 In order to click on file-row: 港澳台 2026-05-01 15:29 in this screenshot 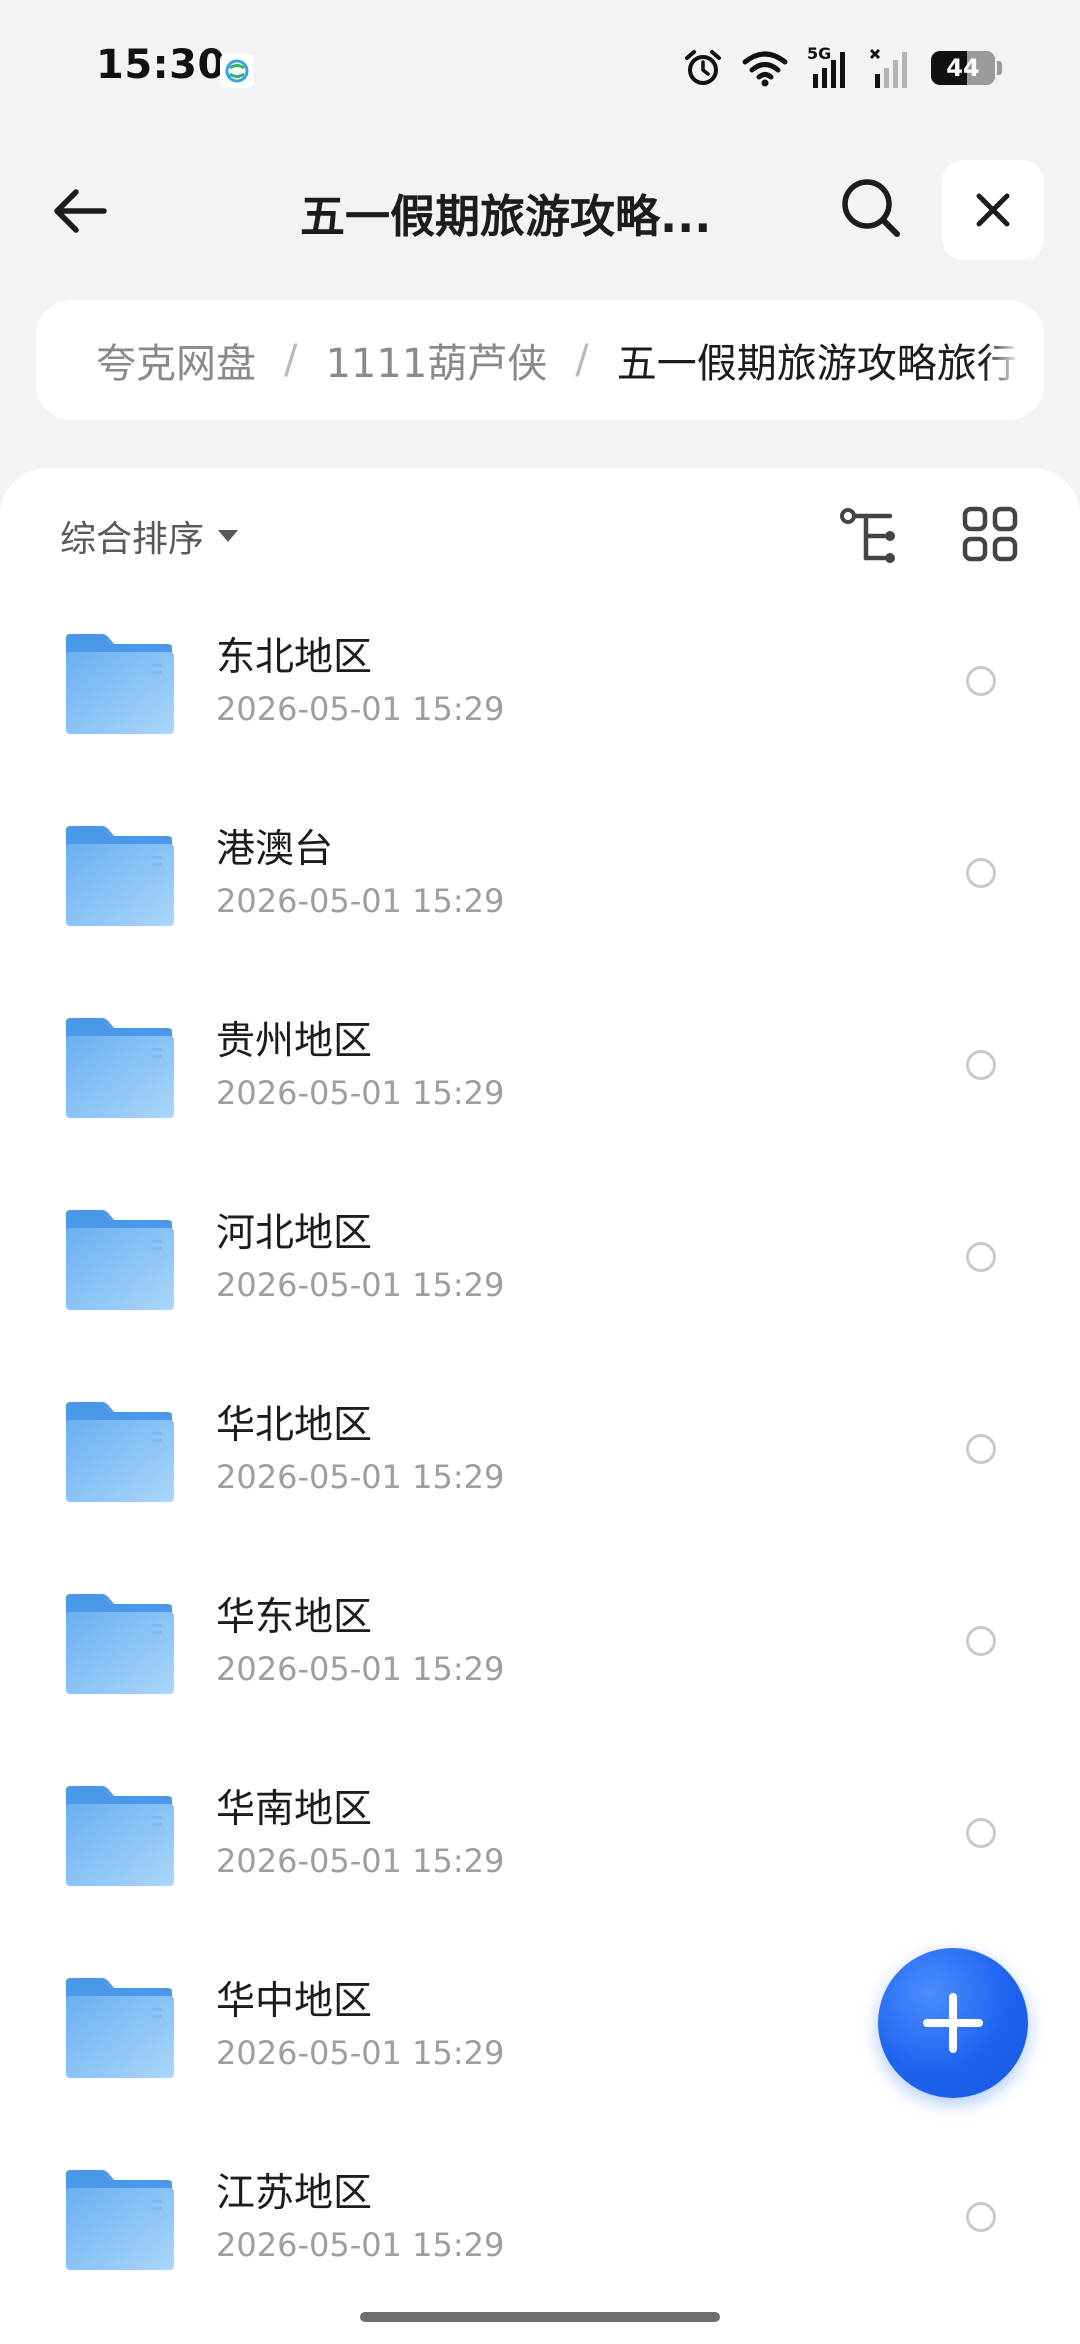, I will do `click(540, 876)`.